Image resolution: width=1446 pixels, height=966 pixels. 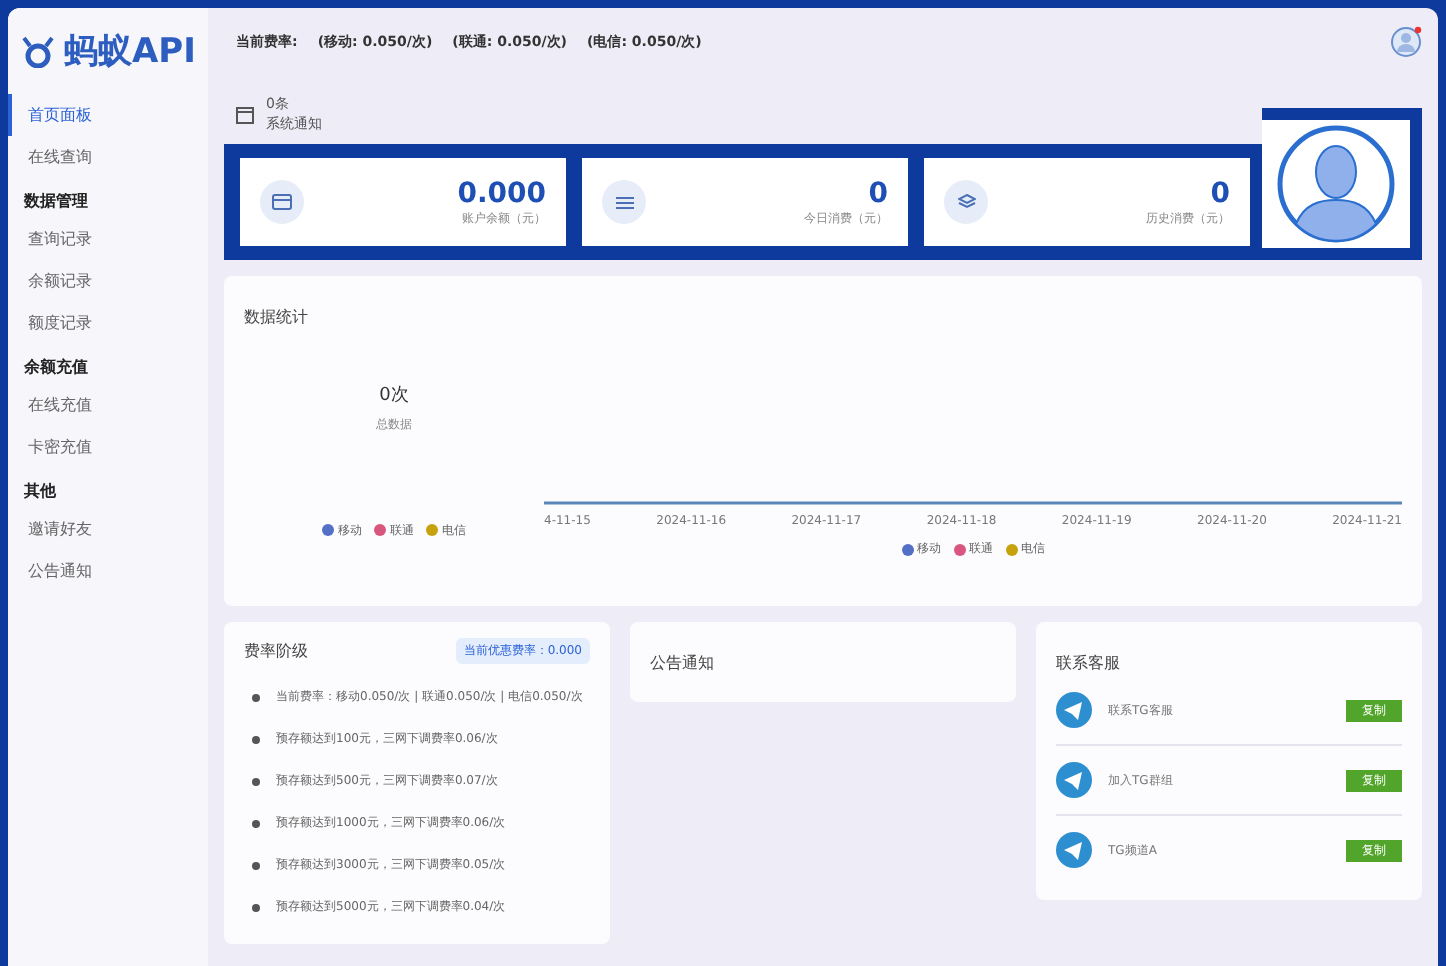 I want to click on sidebar-item: 公告通知, so click(x=108, y=571).